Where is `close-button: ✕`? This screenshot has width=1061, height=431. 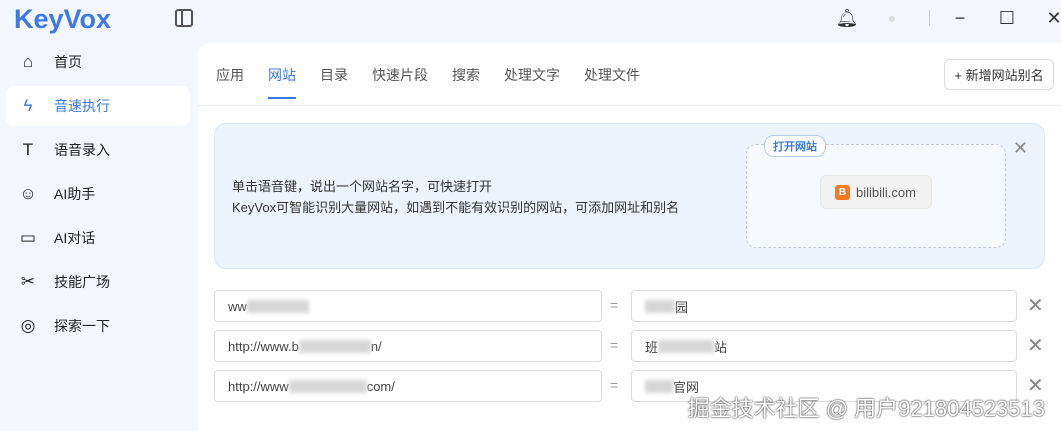 close-button: ✕ is located at coordinates (1052, 18).